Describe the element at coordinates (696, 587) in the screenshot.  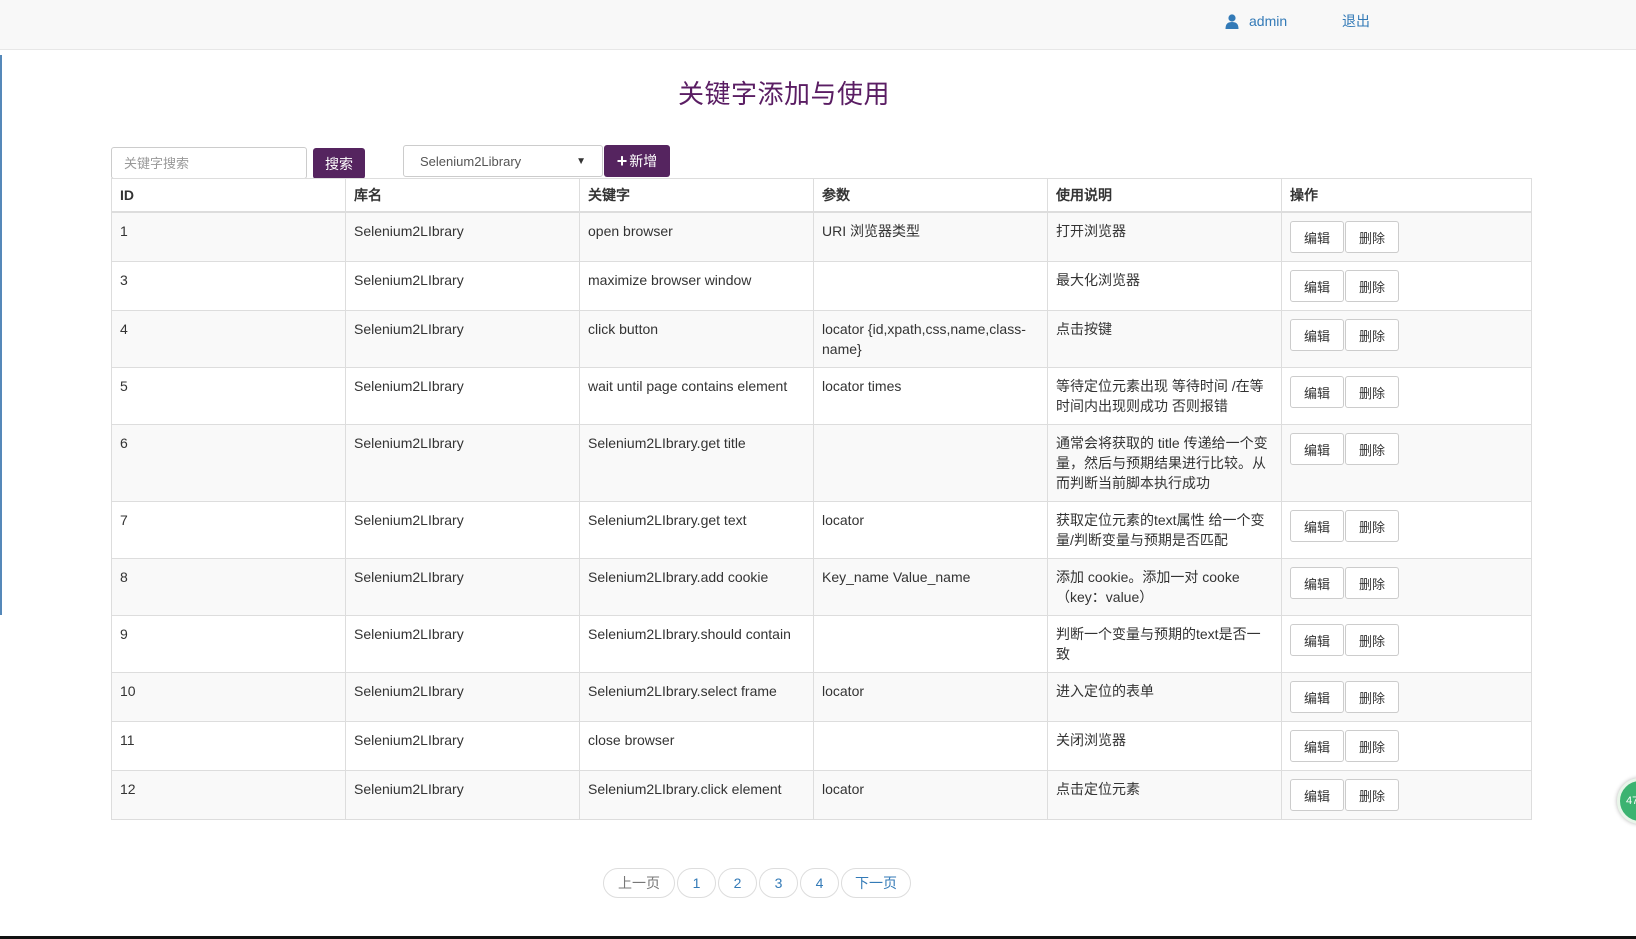
I see `keyword-cell: Selenium2LIbrary.add cookie` at that location.